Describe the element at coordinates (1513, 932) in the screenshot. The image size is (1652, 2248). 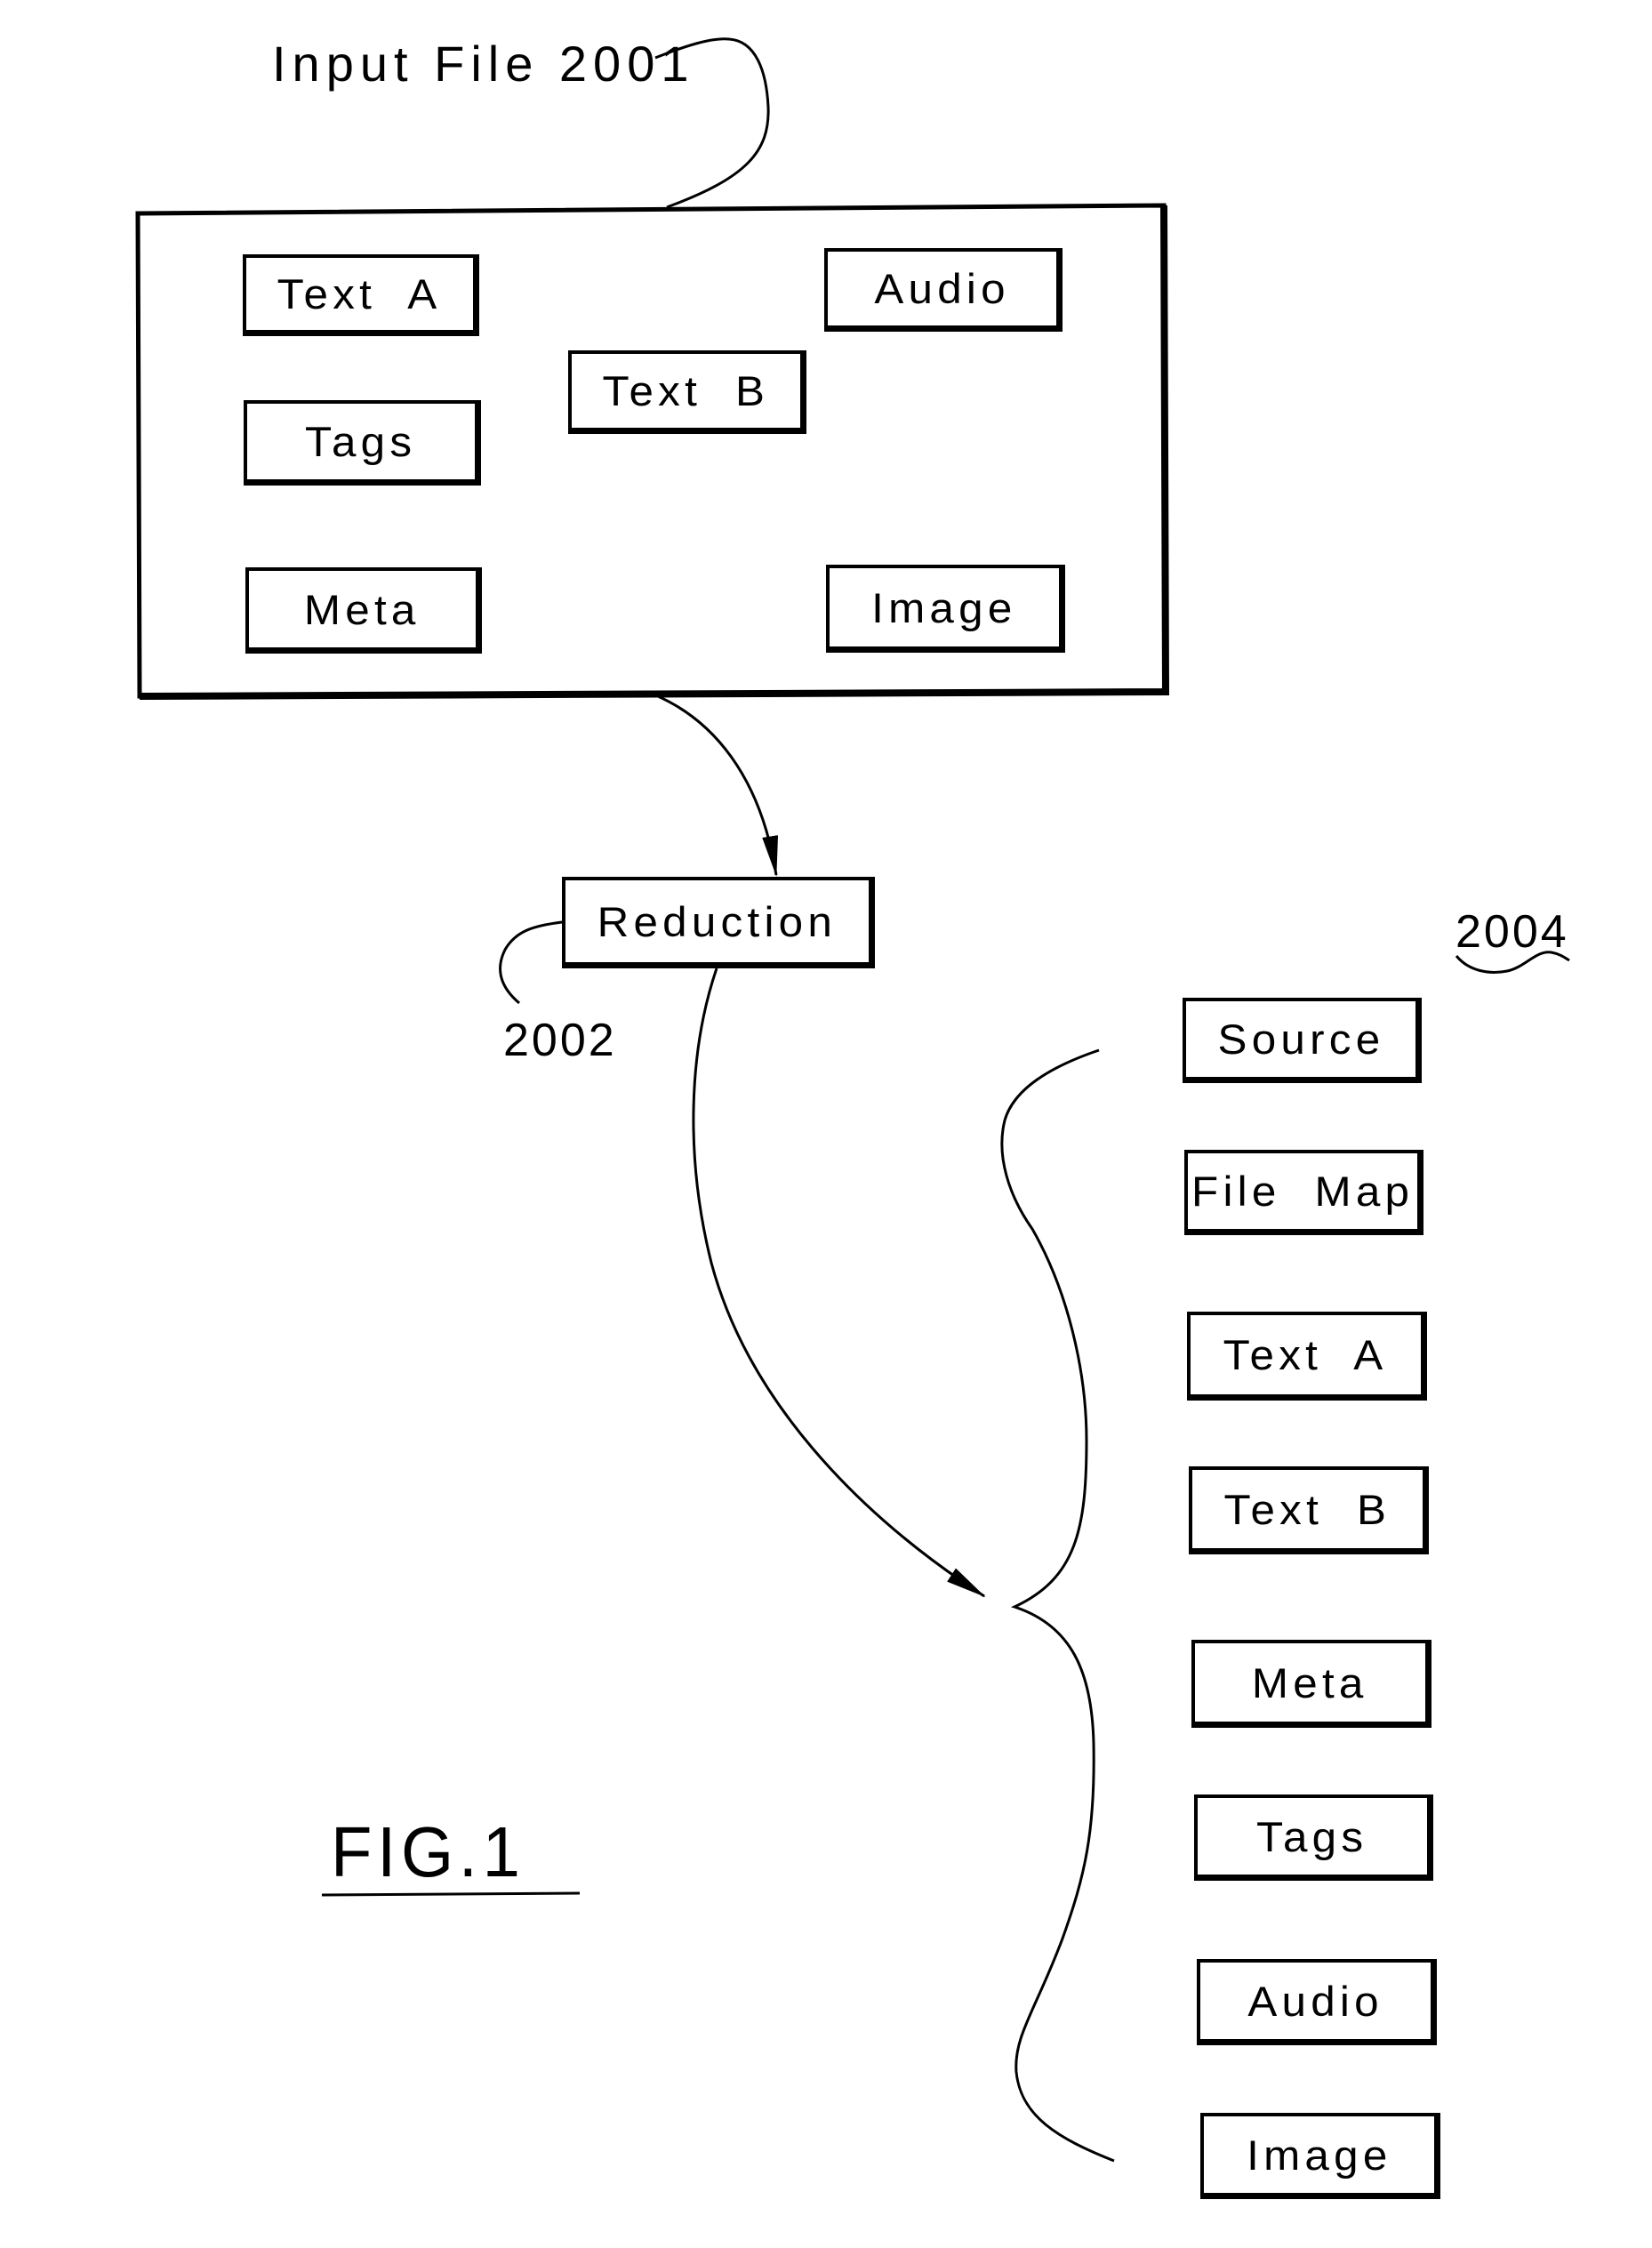
I see `reference-number-2004: 2004` at that location.